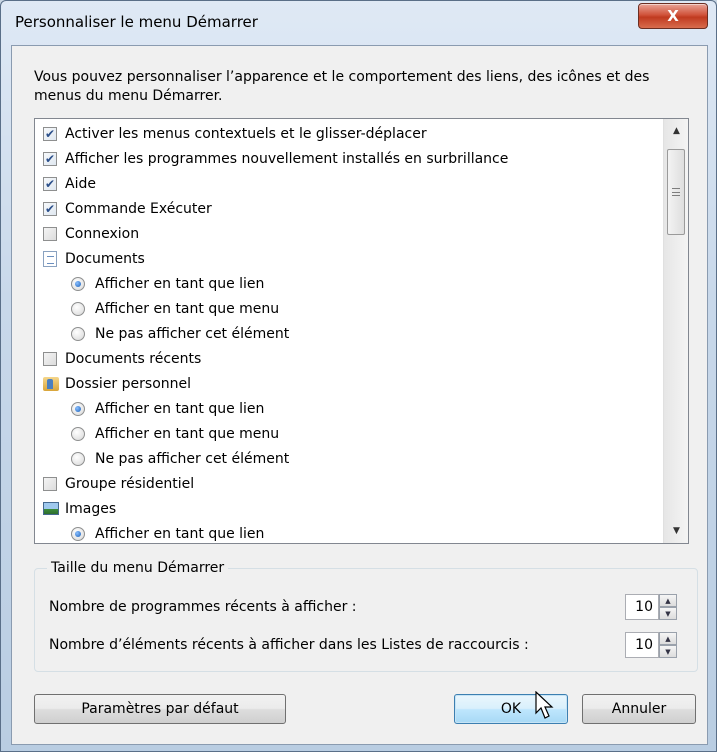  Describe the element at coordinates (80, 183) in the screenshot. I see `list-item-label: Aide` at that location.